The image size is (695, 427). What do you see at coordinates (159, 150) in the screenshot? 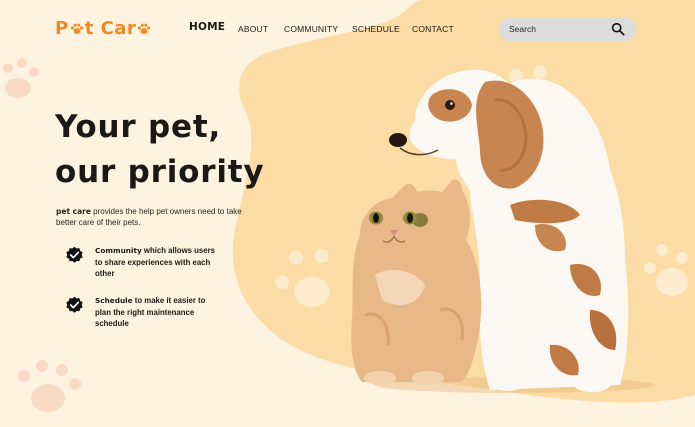
I see `hero-title: Your pet, our priority` at bounding box center [159, 150].